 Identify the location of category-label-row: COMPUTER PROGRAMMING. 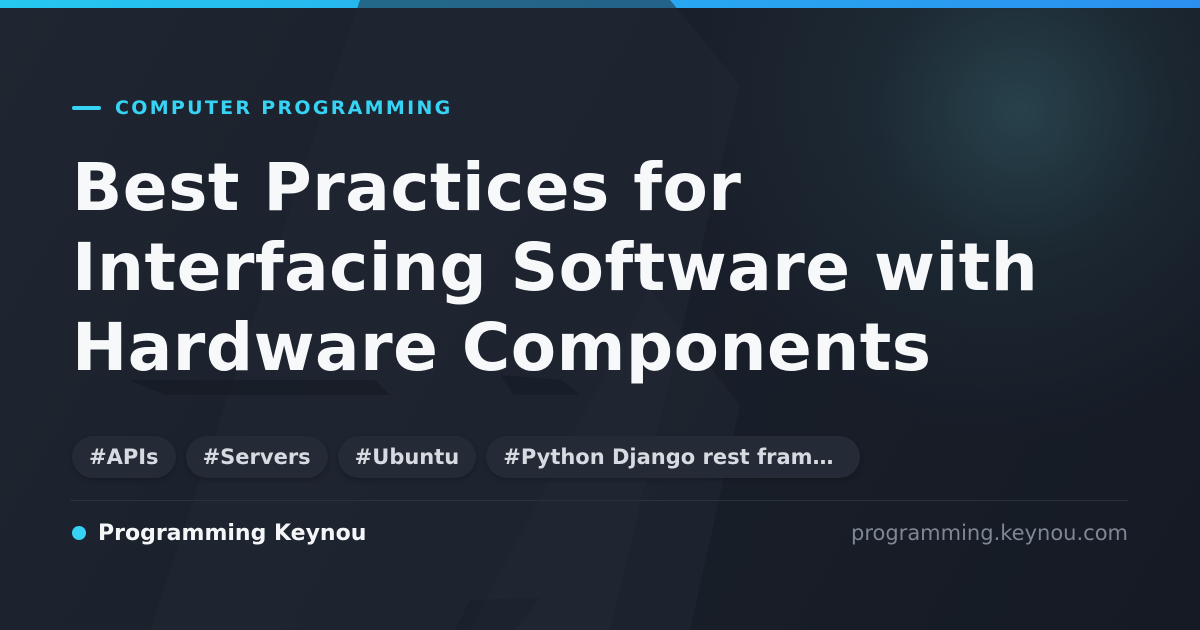
(262, 108).